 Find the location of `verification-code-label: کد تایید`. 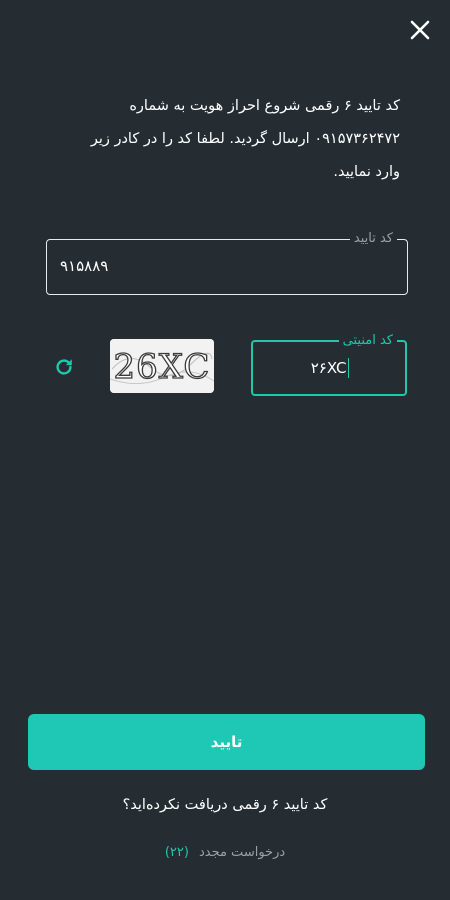

verification-code-label: کد تایید is located at coordinates (373, 239).